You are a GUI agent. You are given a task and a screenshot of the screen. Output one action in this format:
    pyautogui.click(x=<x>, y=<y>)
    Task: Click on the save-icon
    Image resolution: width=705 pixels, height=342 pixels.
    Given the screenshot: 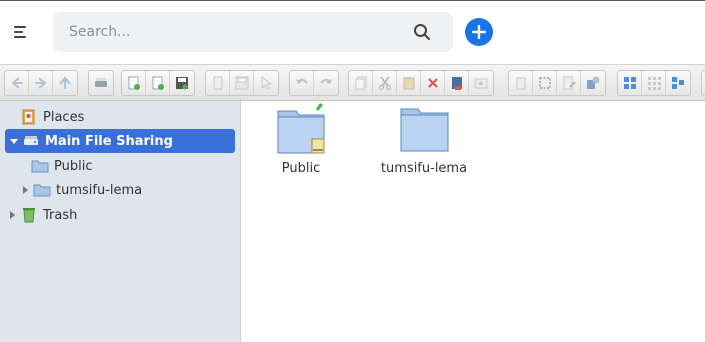 What is the action you would take?
    pyautogui.click(x=182, y=83)
    